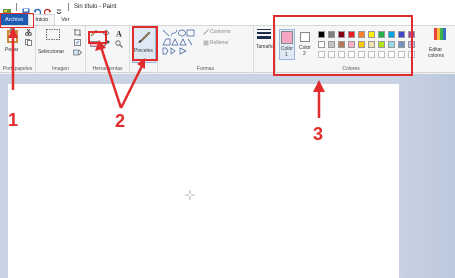 The width and height of the screenshot is (455, 278). I want to click on edit-colors-button: Editar colores, so click(440, 45).